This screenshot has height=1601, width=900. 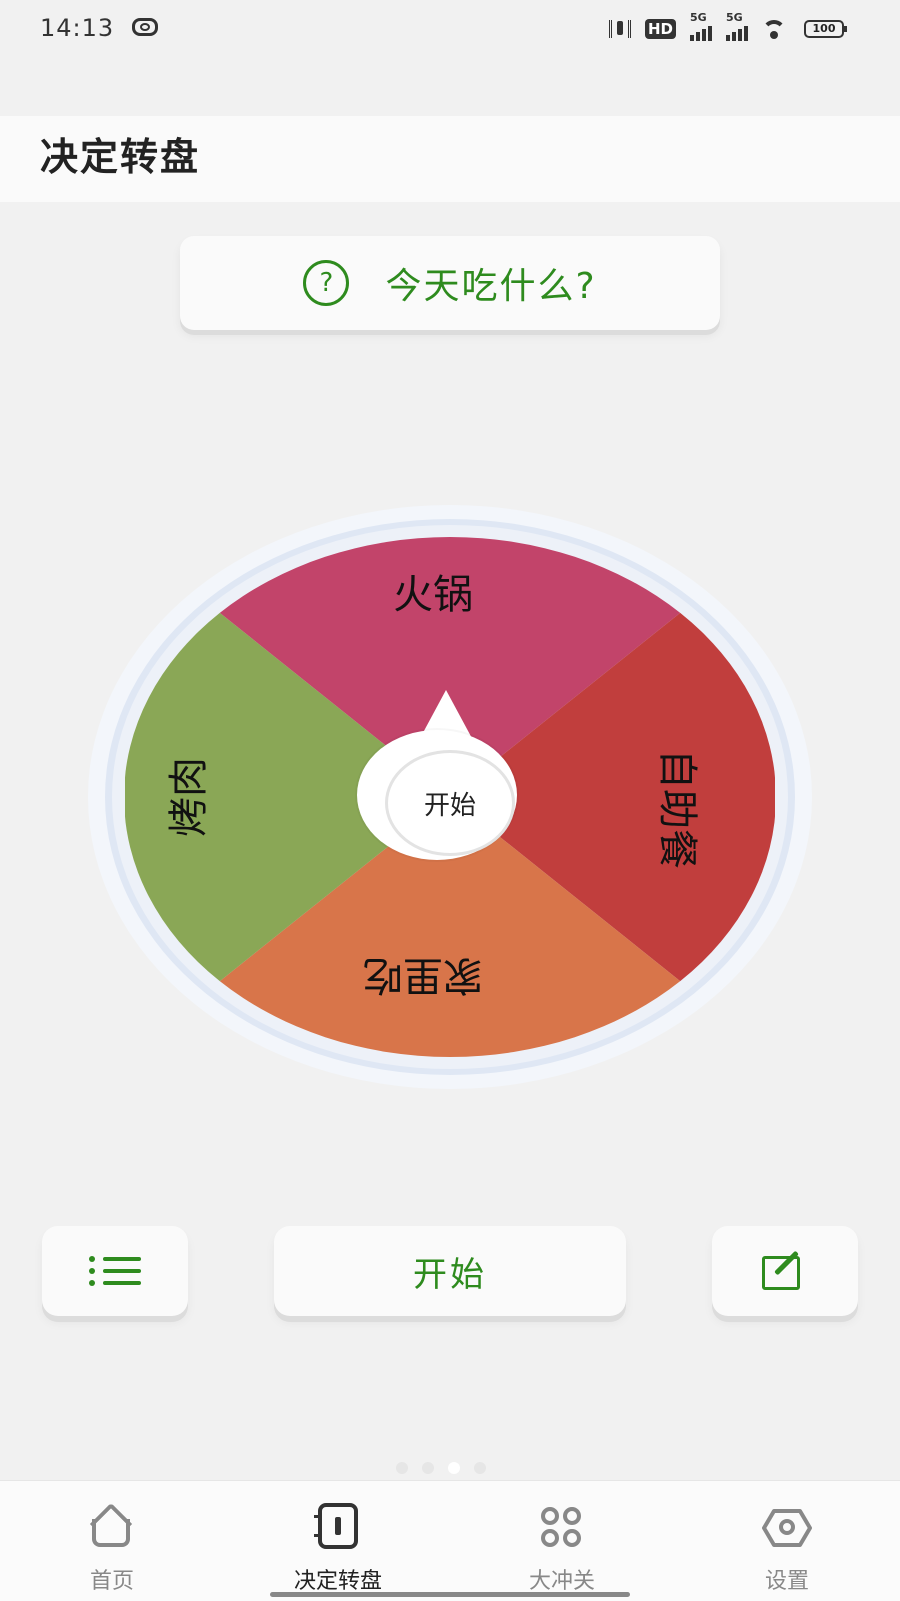 What do you see at coordinates (677, 809) in the screenshot?
I see `wheel-label: 自助餐` at bounding box center [677, 809].